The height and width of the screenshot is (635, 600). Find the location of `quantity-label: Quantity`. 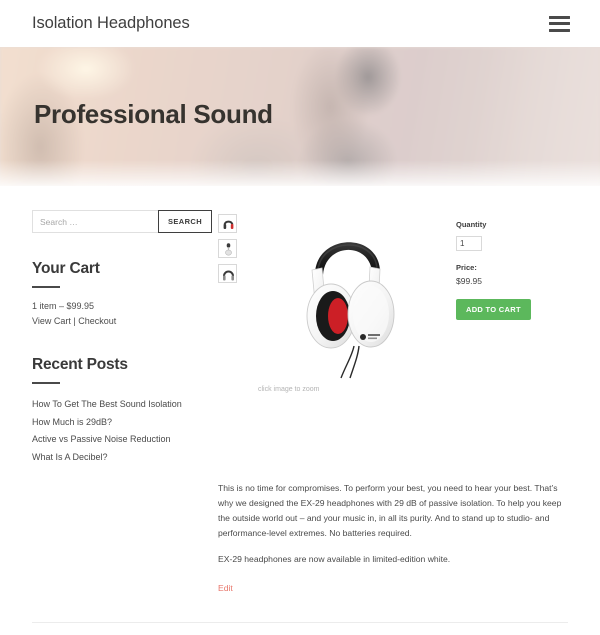

quantity-label: Quantity is located at coordinates (471, 224).